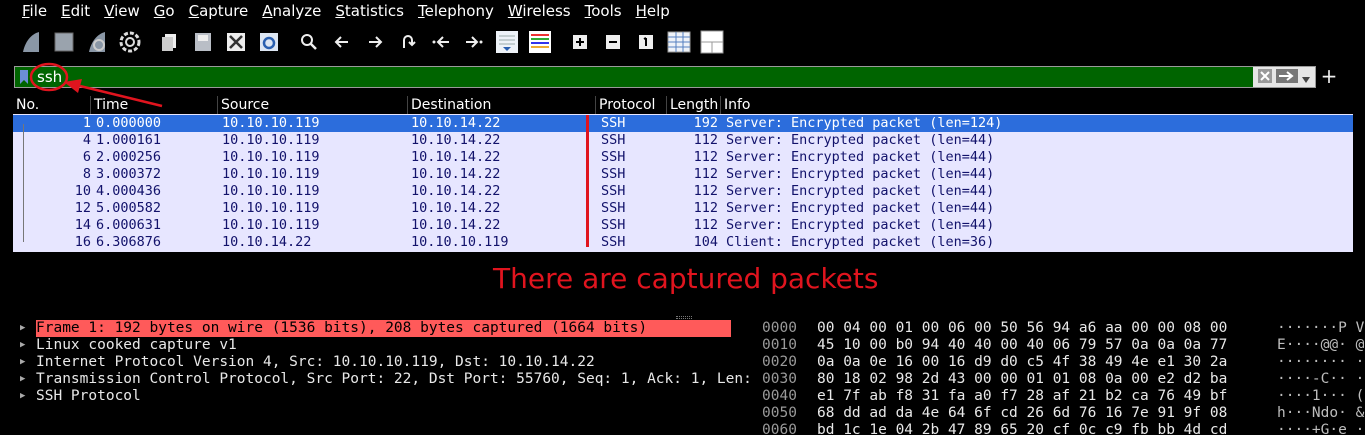 This screenshot has height=435, width=1365. Describe the element at coordinates (375, 42) in the screenshot. I see `go-forward-icon` at that location.